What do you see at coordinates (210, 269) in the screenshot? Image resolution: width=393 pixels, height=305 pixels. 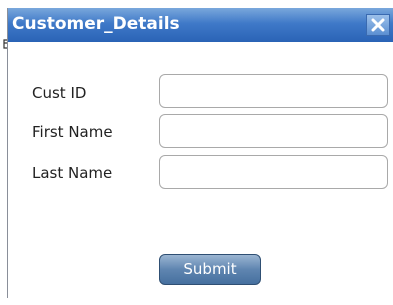 I see `submit-button: Submit` at bounding box center [210, 269].